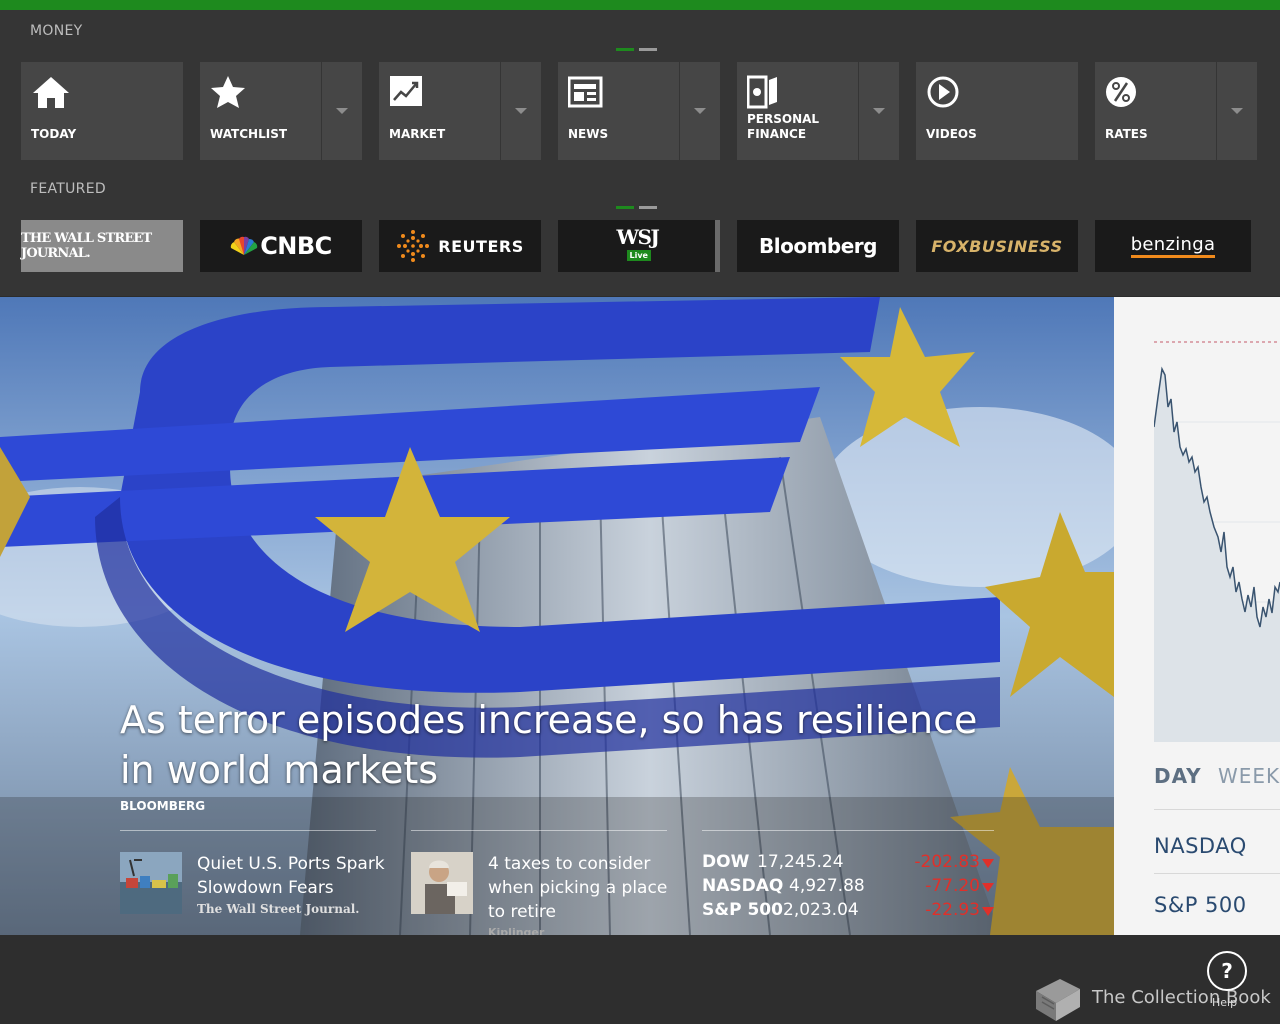  I want to click on watchlist-dropdown-button, so click(341, 111).